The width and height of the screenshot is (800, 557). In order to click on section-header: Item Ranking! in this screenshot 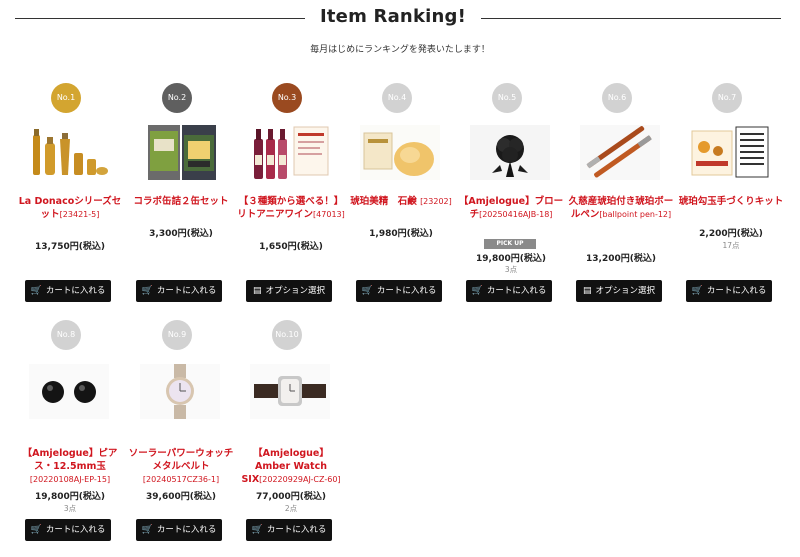, I will do `click(400, 18)`.